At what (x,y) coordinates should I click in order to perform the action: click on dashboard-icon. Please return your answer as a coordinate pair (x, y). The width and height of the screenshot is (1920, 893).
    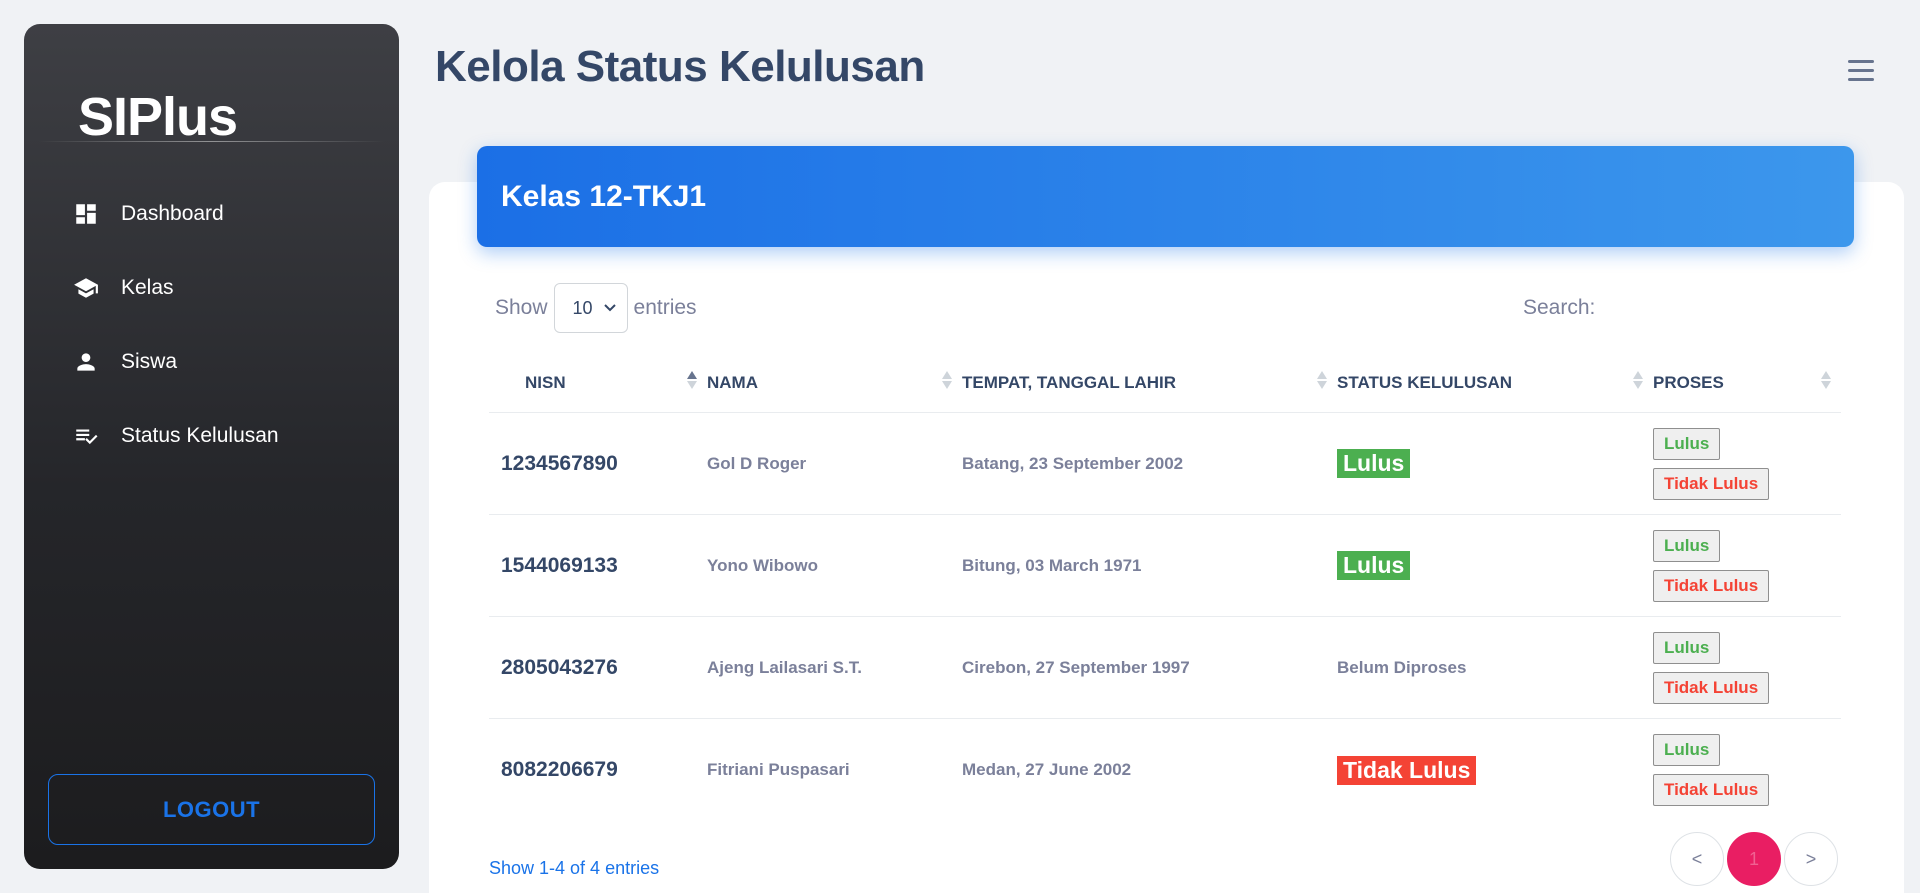
    Looking at the image, I should click on (86, 214).